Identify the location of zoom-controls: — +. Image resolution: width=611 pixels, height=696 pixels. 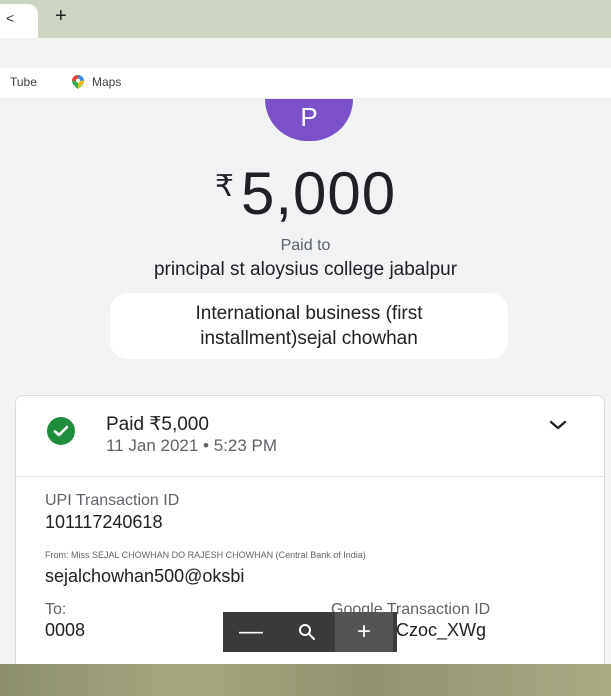
(310, 632).